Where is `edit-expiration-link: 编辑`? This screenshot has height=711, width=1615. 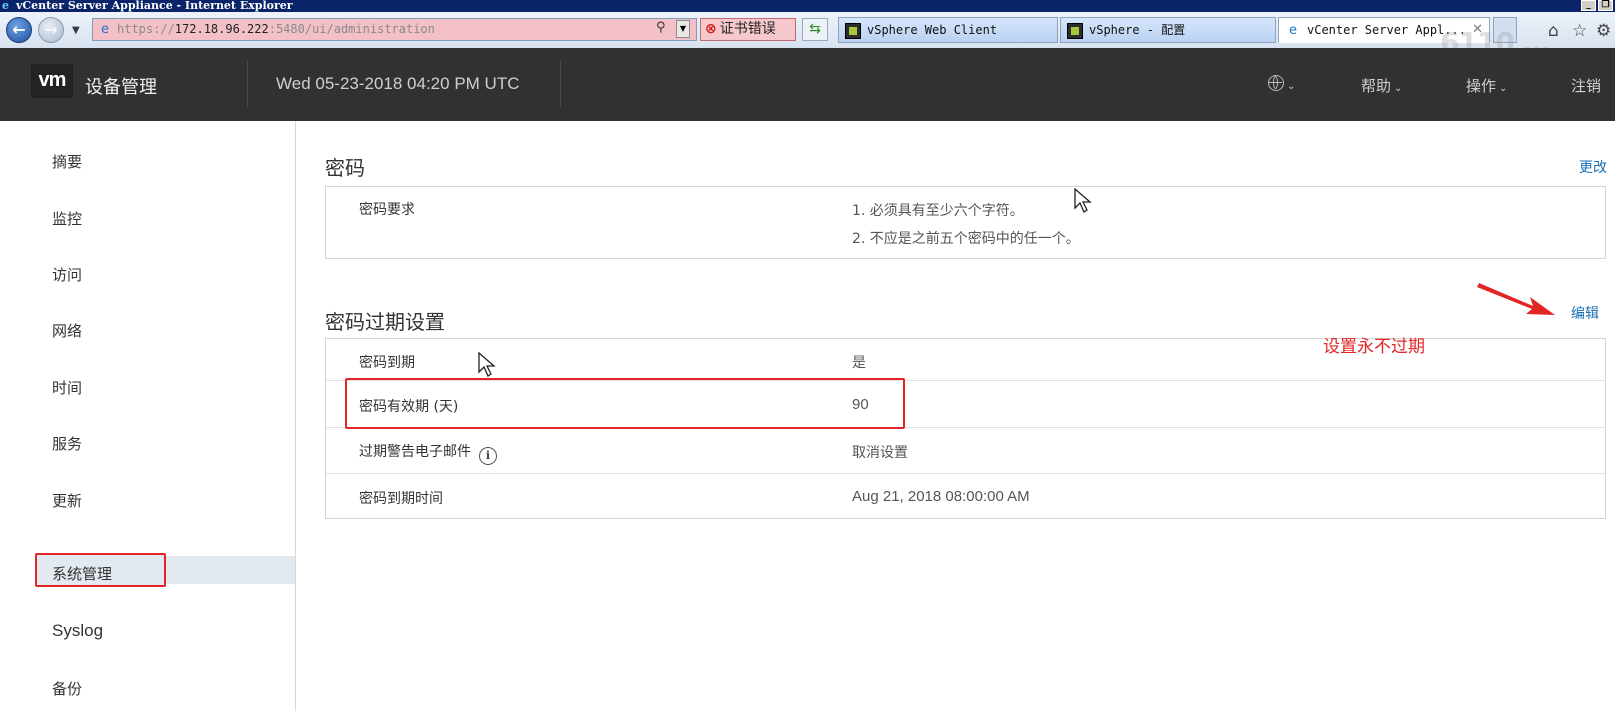
edit-expiration-link: 编辑 is located at coordinates (1585, 313).